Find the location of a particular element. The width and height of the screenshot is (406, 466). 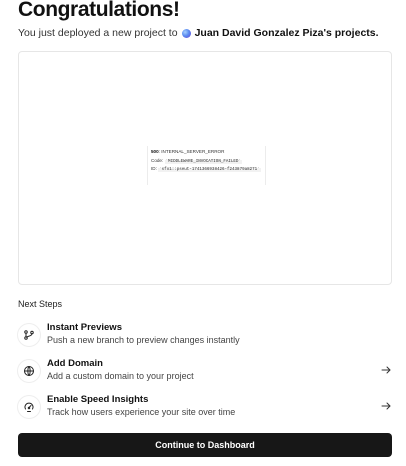

gauge-icon is located at coordinates (29, 407).